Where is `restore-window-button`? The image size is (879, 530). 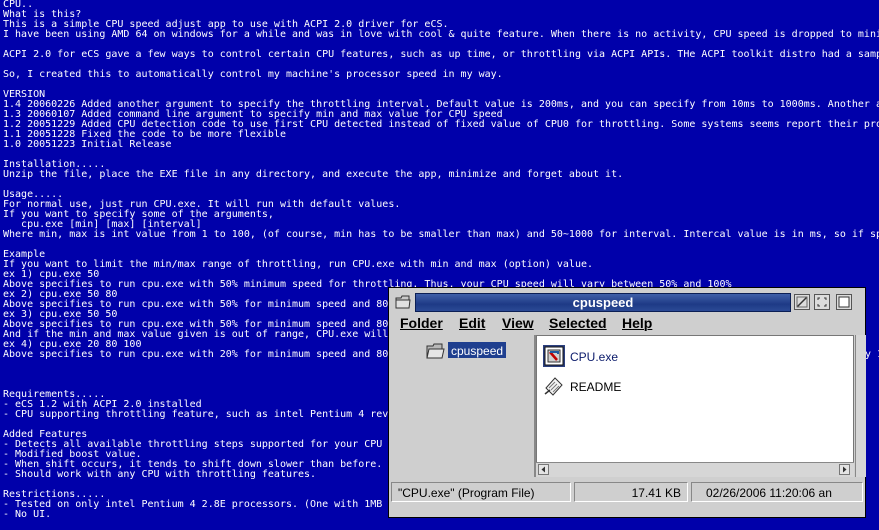
restore-window-button is located at coordinates (822, 302).